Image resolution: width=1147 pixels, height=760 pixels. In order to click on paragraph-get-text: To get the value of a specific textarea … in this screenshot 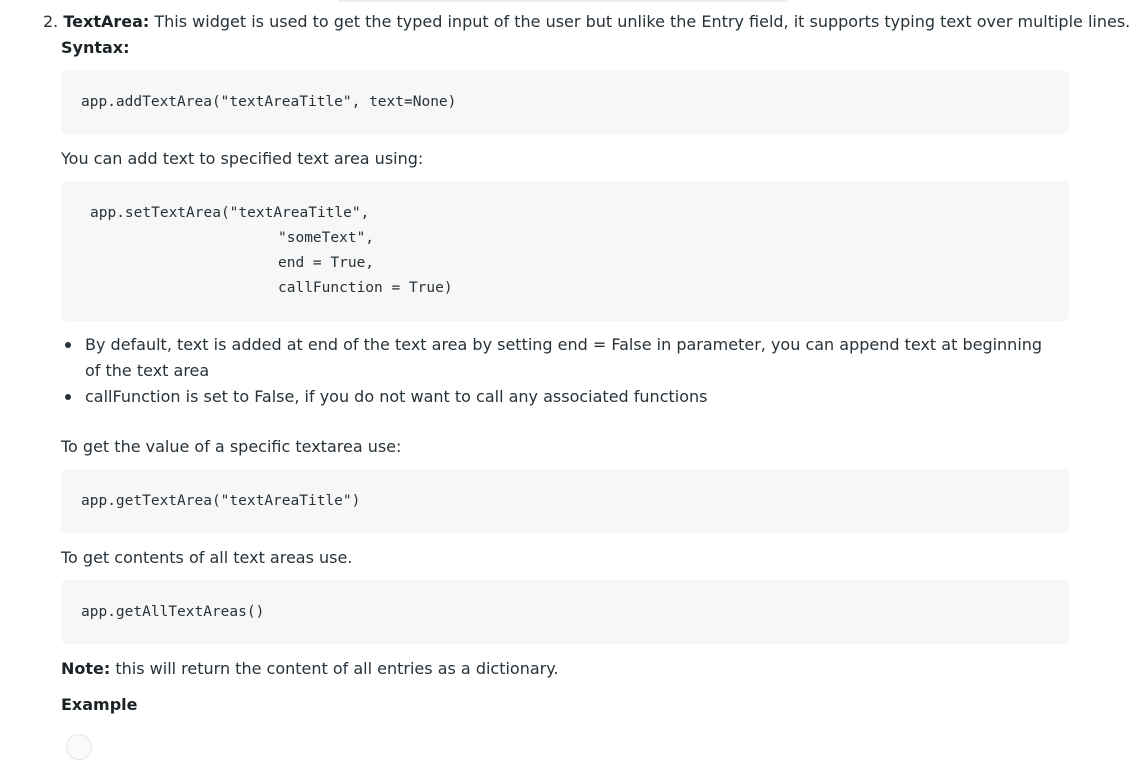, I will do `click(231, 446)`.